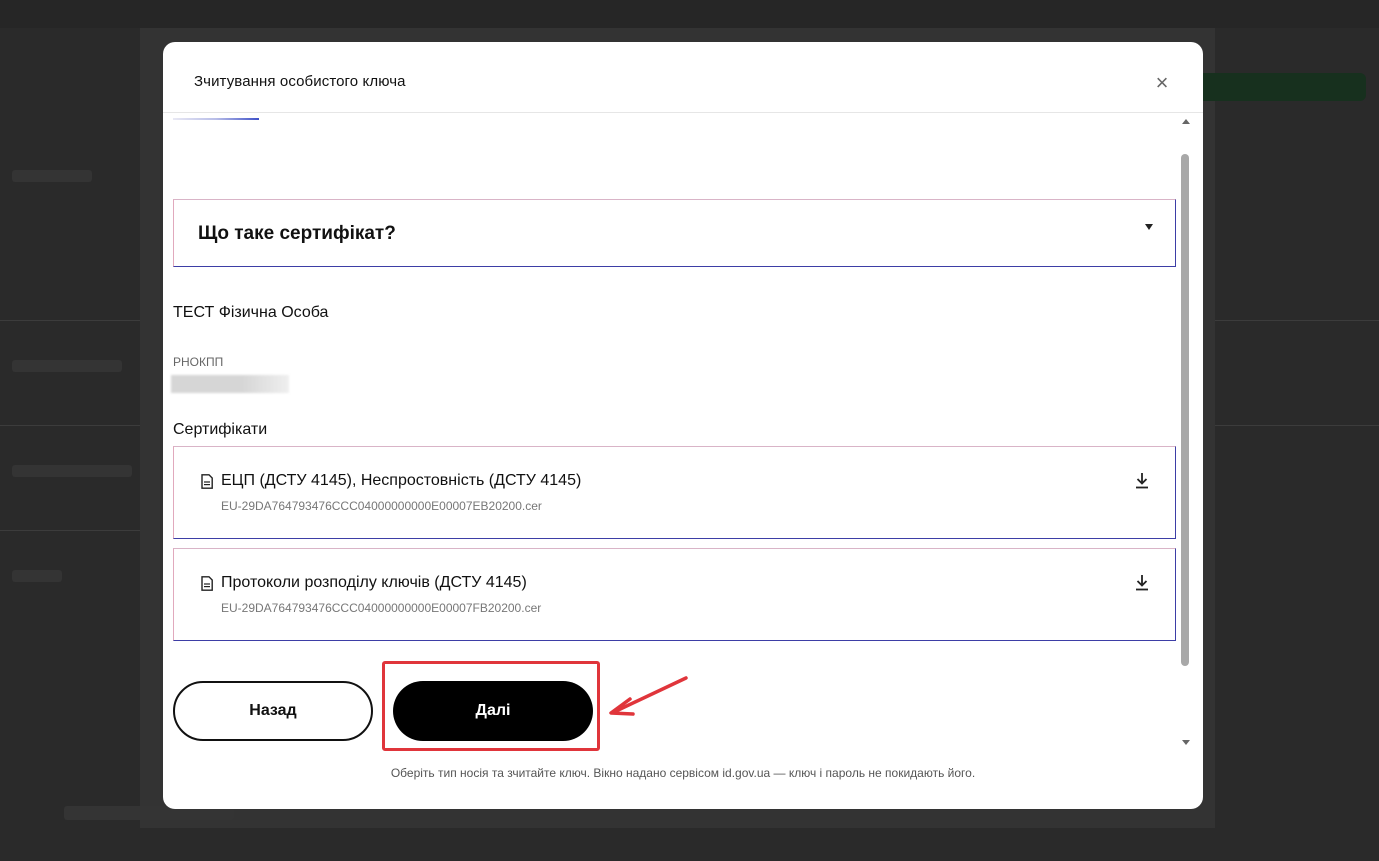 The height and width of the screenshot is (861, 1379). What do you see at coordinates (493, 711) in the screenshot?
I see `next-button: Далі` at bounding box center [493, 711].